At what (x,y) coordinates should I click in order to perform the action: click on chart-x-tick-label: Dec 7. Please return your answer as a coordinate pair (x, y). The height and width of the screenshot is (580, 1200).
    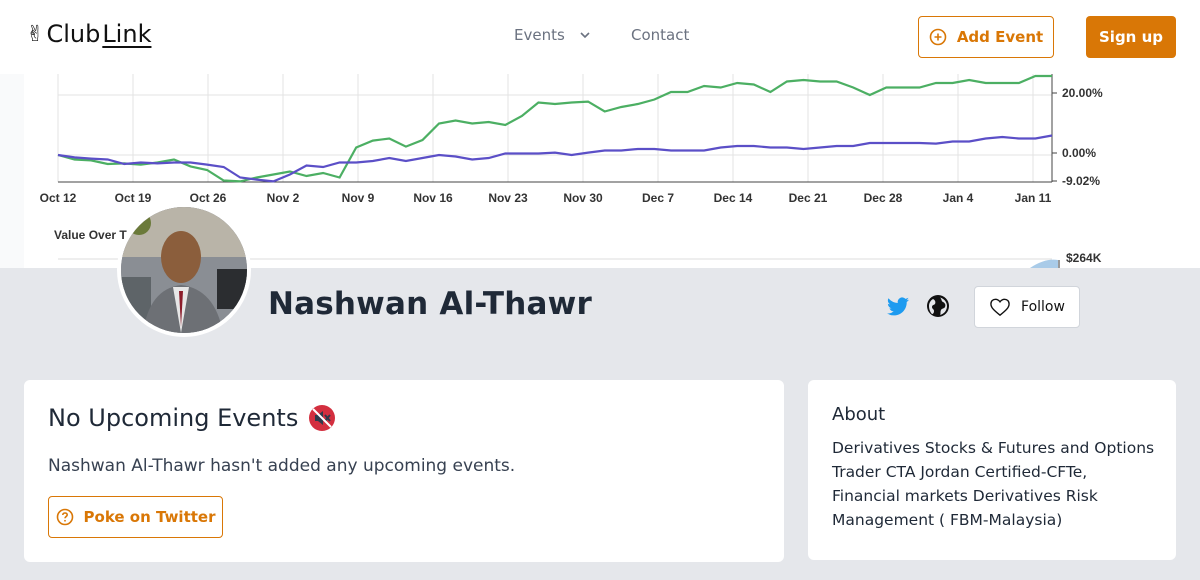
    Looking at the image, I should click on (658, 198).